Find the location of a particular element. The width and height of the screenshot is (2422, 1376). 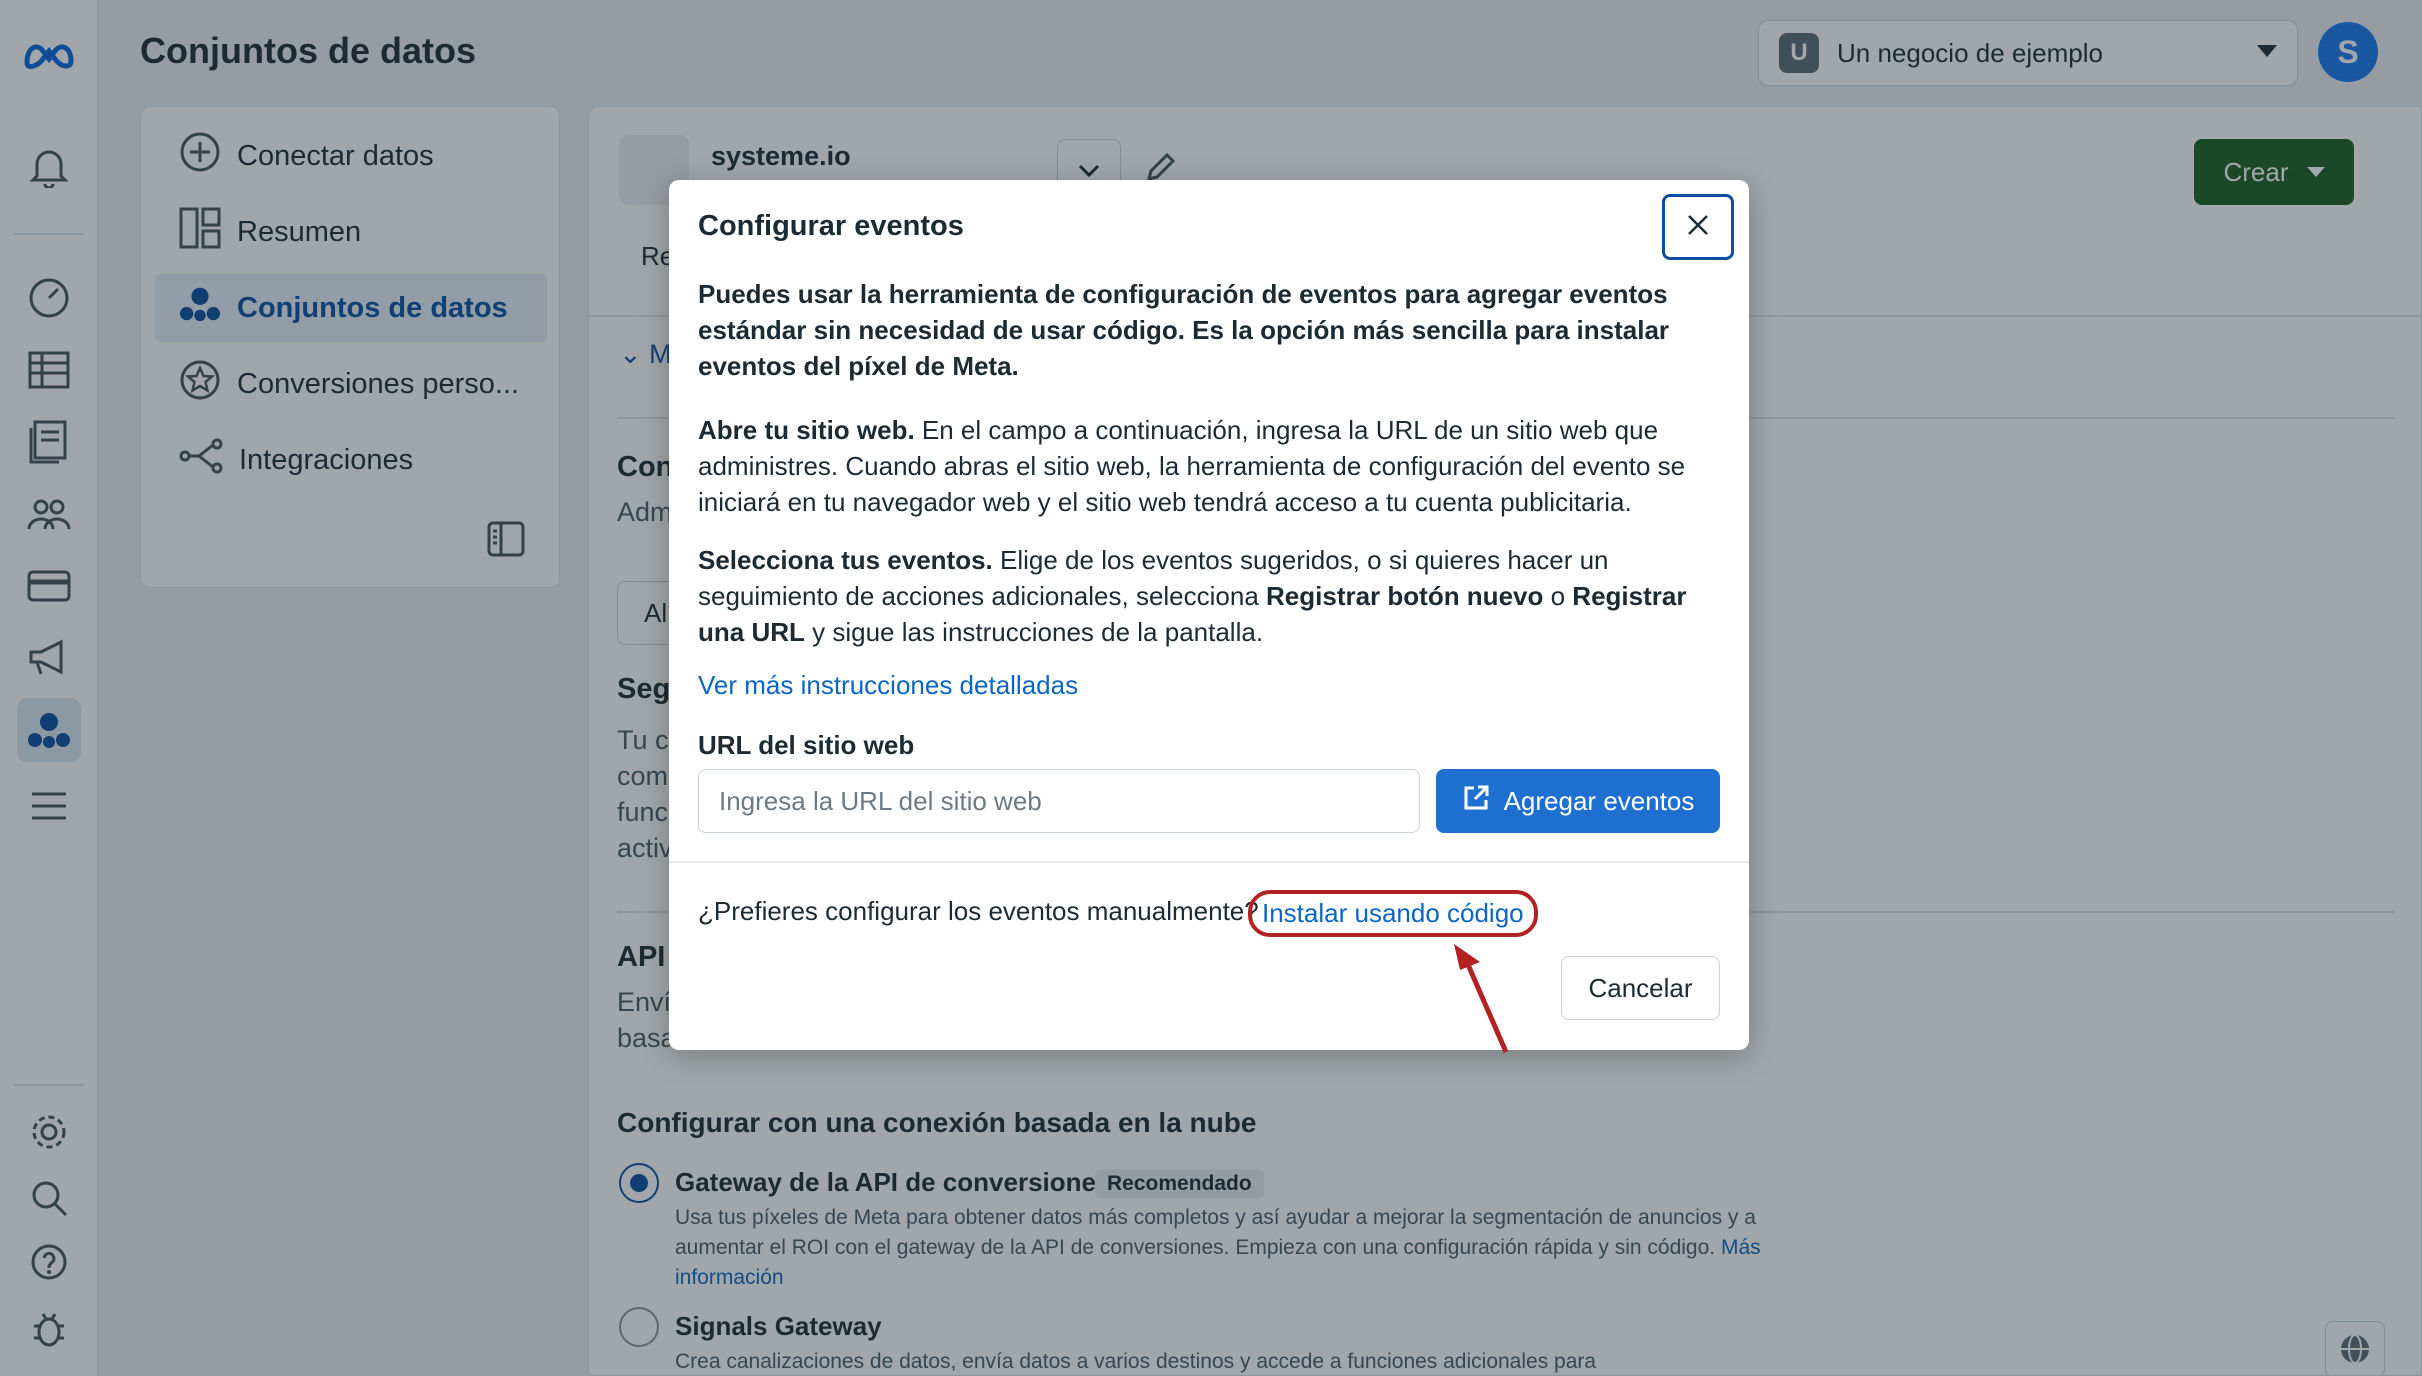

add-events-label: Agregar eventos is located at coordinates (1599, 800).